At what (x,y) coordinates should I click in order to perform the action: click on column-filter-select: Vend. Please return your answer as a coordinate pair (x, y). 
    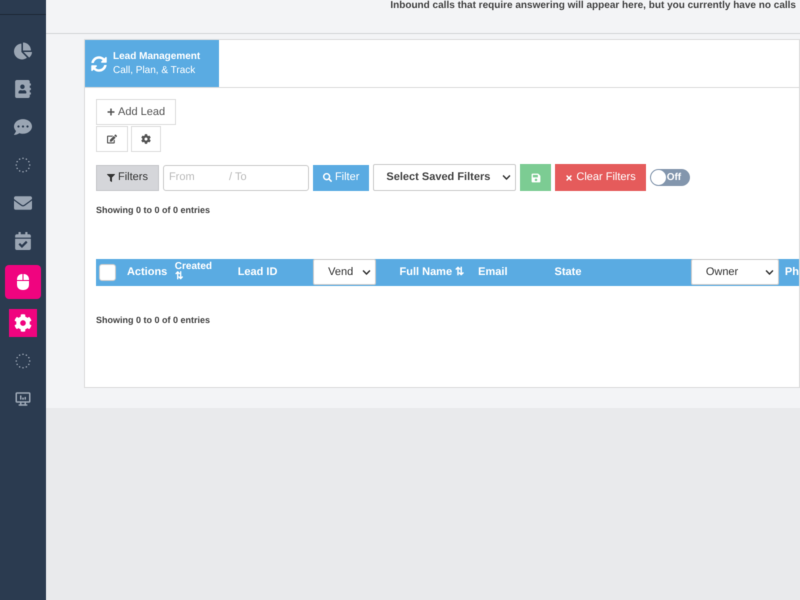
    Looking at the image, I should click on (344, 272).